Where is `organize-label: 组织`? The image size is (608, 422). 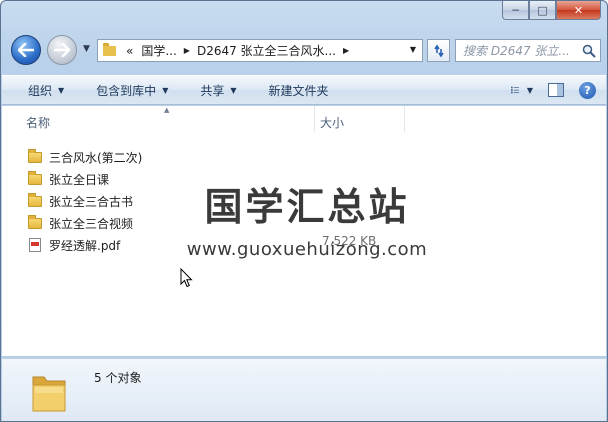
organize-label: 组织 is located at coordinates (40, 90).